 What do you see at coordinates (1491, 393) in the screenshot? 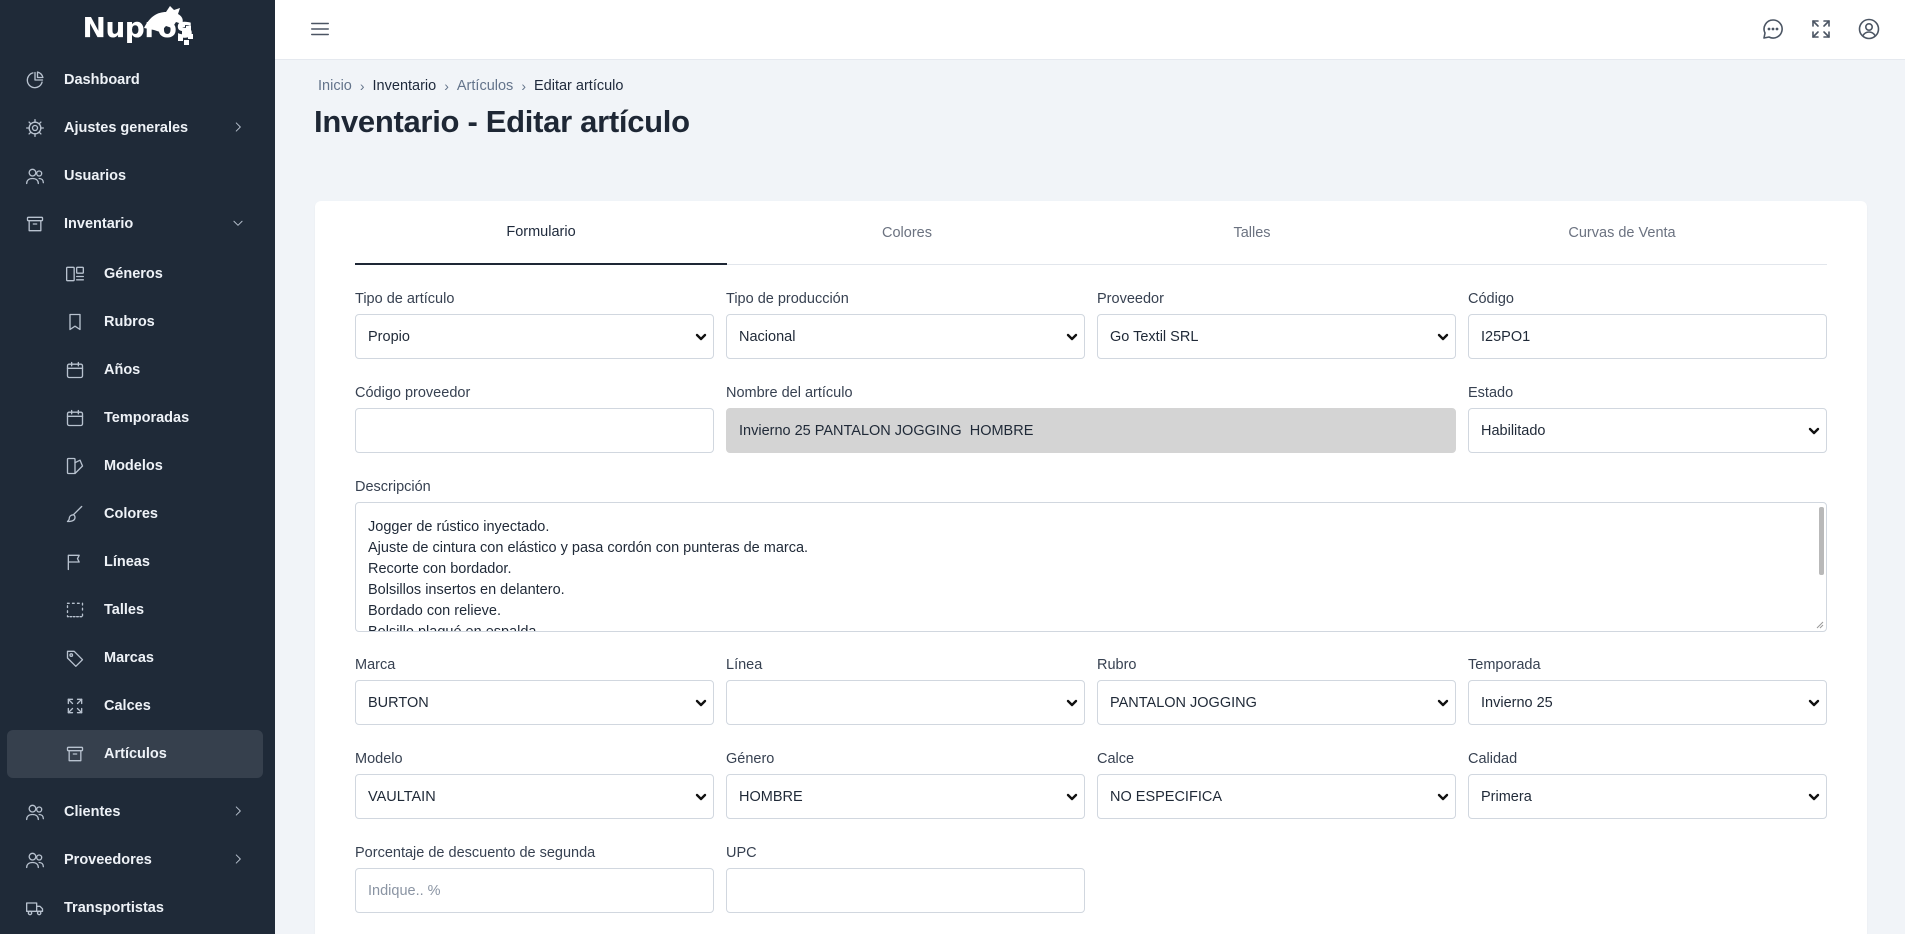
I see `estado-label: Estado` at bounding box center [1491, 393].